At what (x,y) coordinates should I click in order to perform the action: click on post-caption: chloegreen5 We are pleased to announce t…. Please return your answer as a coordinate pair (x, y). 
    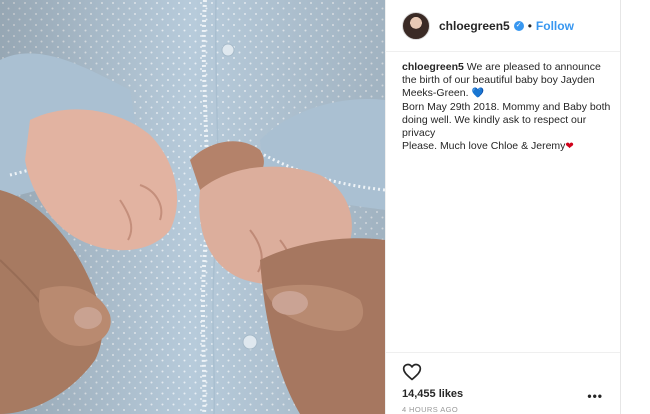
    Looking at the image, I should click on (508, 107).